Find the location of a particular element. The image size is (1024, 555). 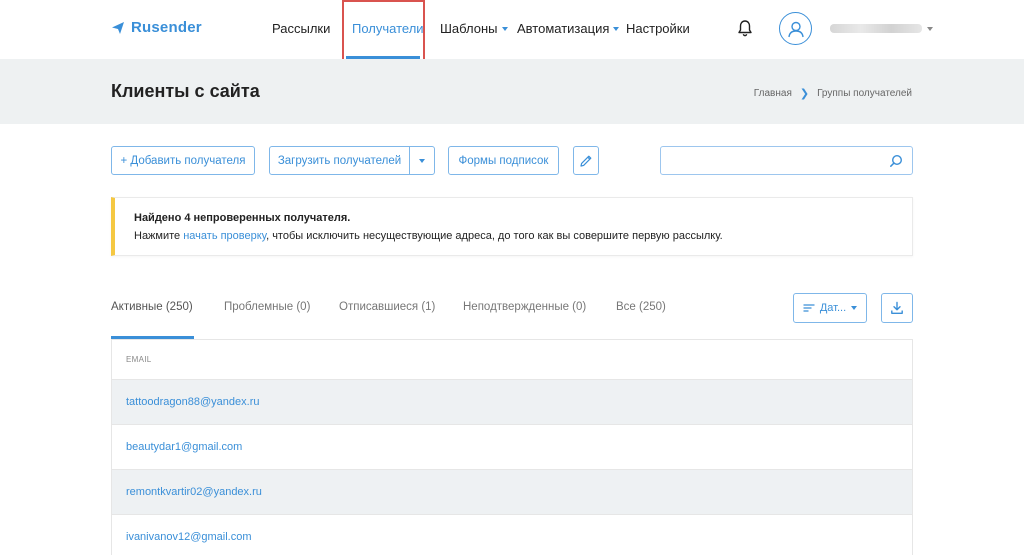

sort-icon is located at coordinates (809, 308).